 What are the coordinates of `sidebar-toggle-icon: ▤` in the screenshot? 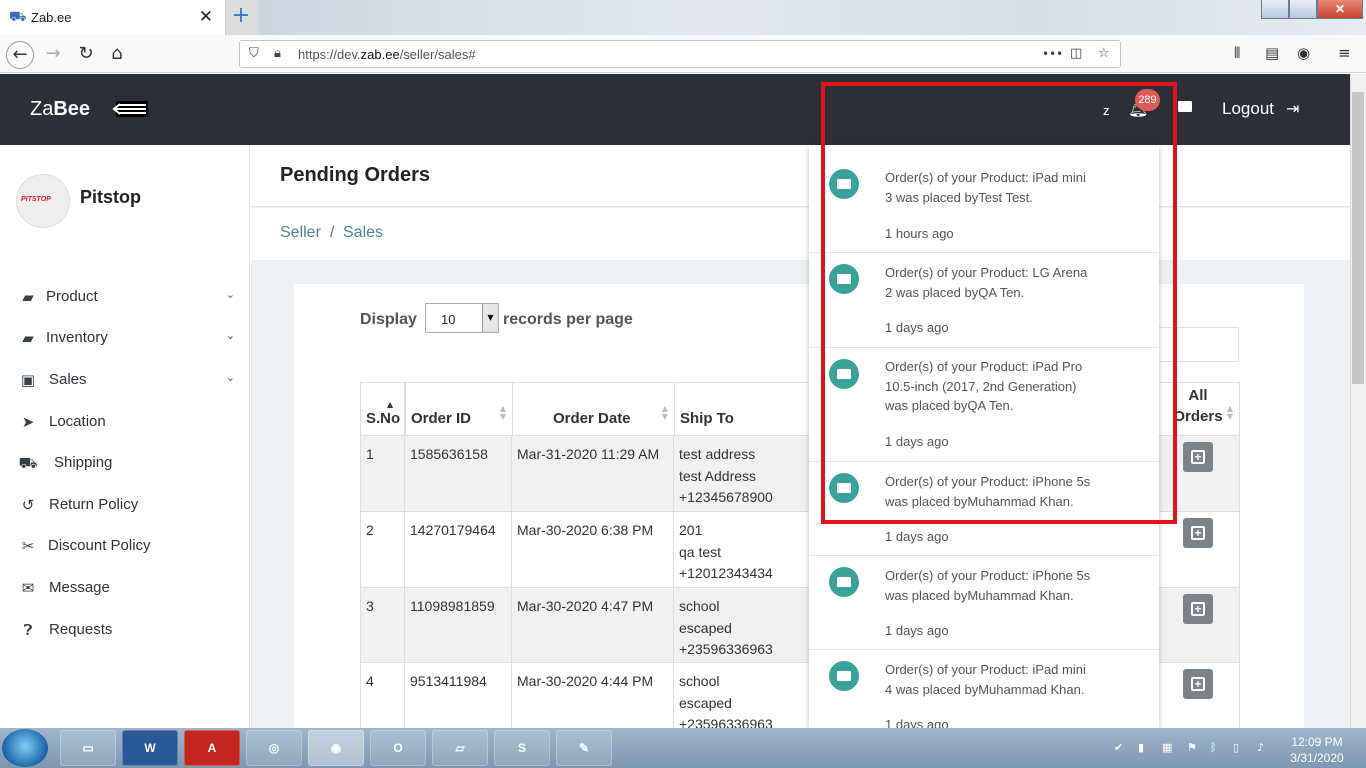 It's located at (1272, 53).